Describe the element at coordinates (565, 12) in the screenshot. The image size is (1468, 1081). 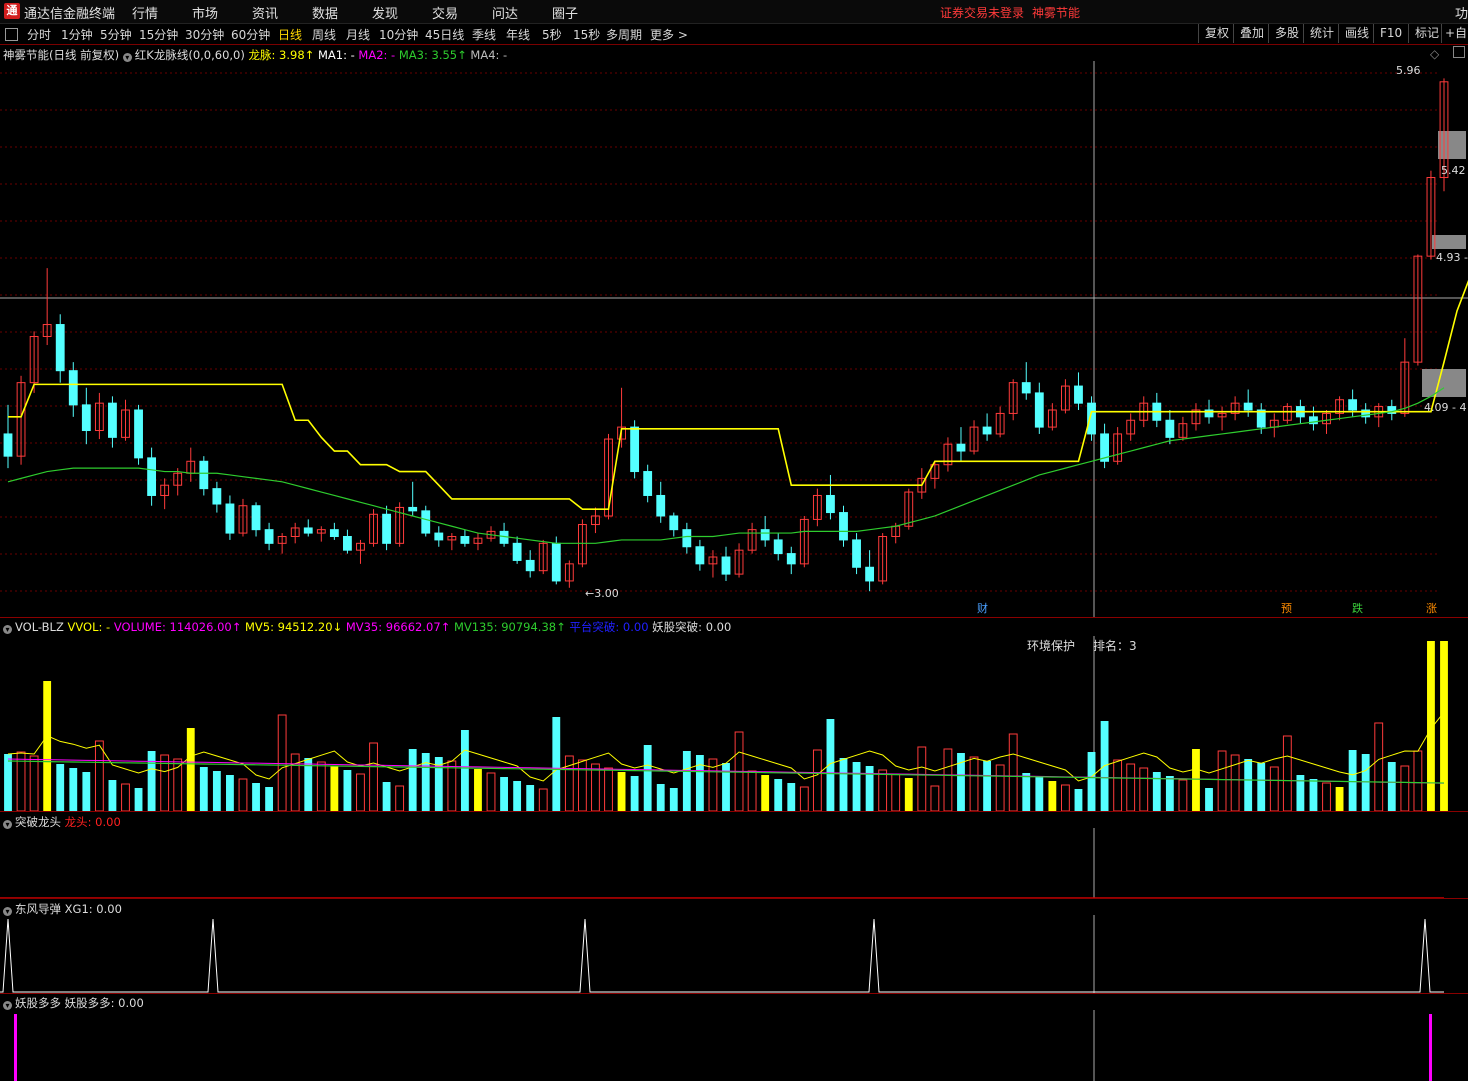
I see `menu-quanzi: 圈子` at that location.